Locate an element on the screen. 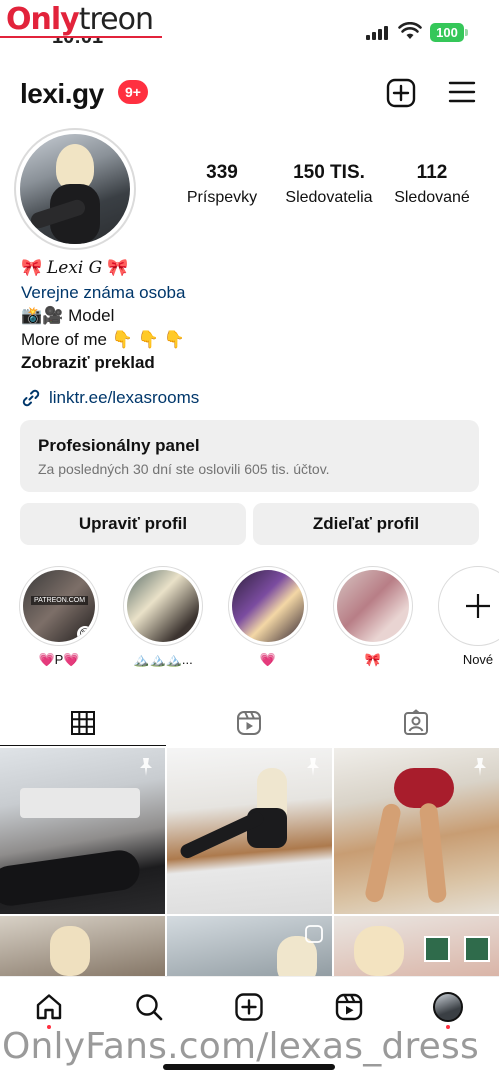 This screenshot has height=1080, width=499. tab-tagged is located at coordinates (416, 723).